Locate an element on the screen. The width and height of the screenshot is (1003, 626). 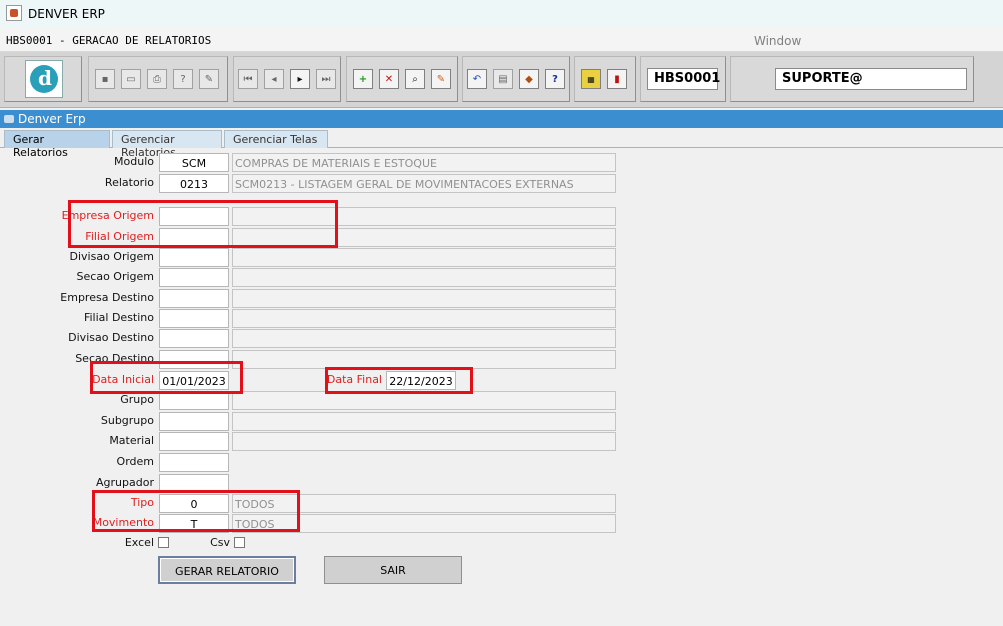
empresa-destino-description is located at coordinates (424, 298).